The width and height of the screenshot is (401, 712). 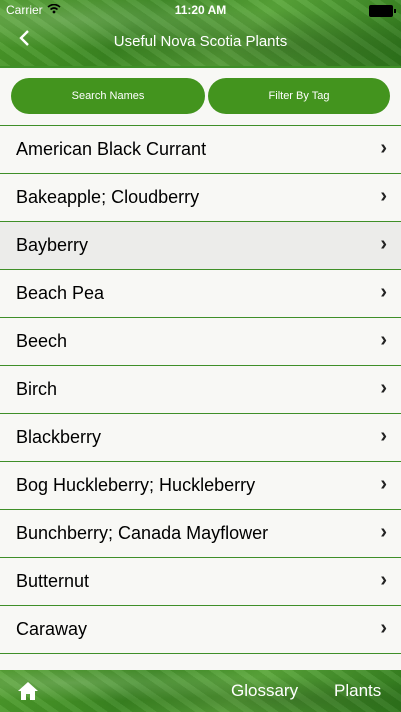 I want to click on tab-bar: Glossary Plants, so click(x=200, y=691).